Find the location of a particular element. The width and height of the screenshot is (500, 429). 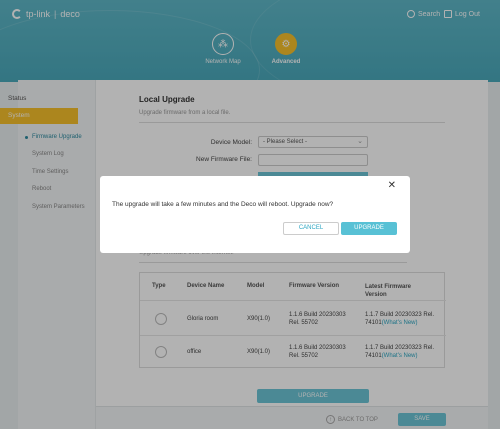

confirm-upgrade-button: UPGRADE is located at coordinates (369, 228).